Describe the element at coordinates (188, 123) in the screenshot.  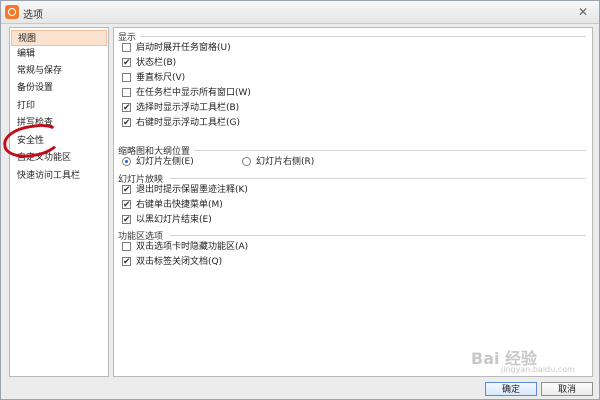
I see `option-label: 右键时显示浮动工具栏(G)` at that location.